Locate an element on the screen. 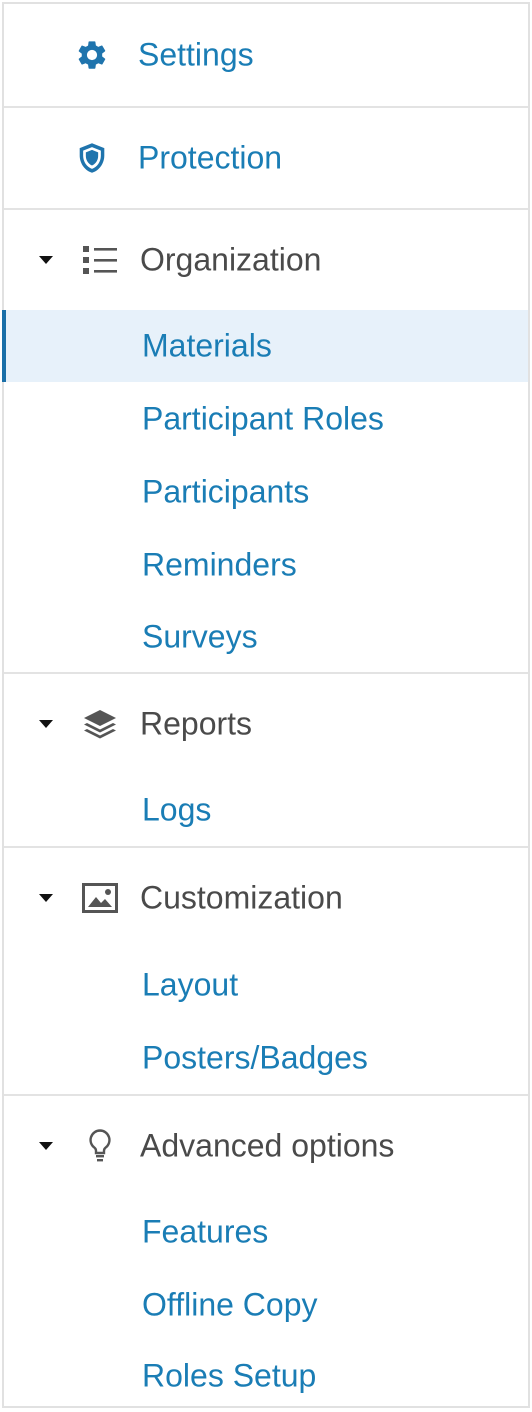 Image resolution: width=532 pixels, height=1412 pixels. nav-link-settings: Settings is located at coordinates (266, 55).